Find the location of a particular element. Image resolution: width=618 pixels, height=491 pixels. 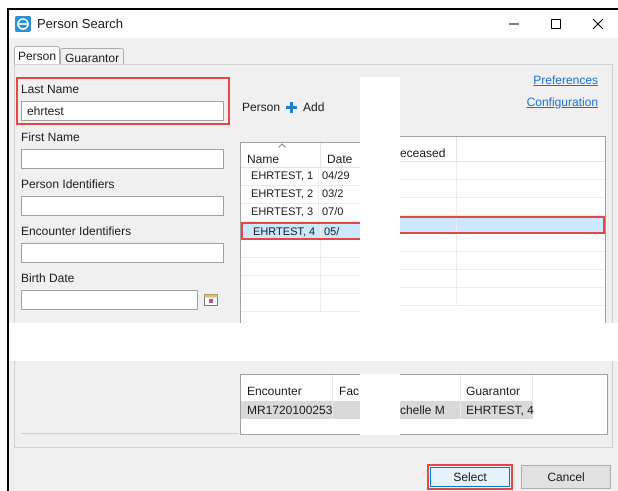

table-cell-text: 07/0 is located at coordinates (332, 212).